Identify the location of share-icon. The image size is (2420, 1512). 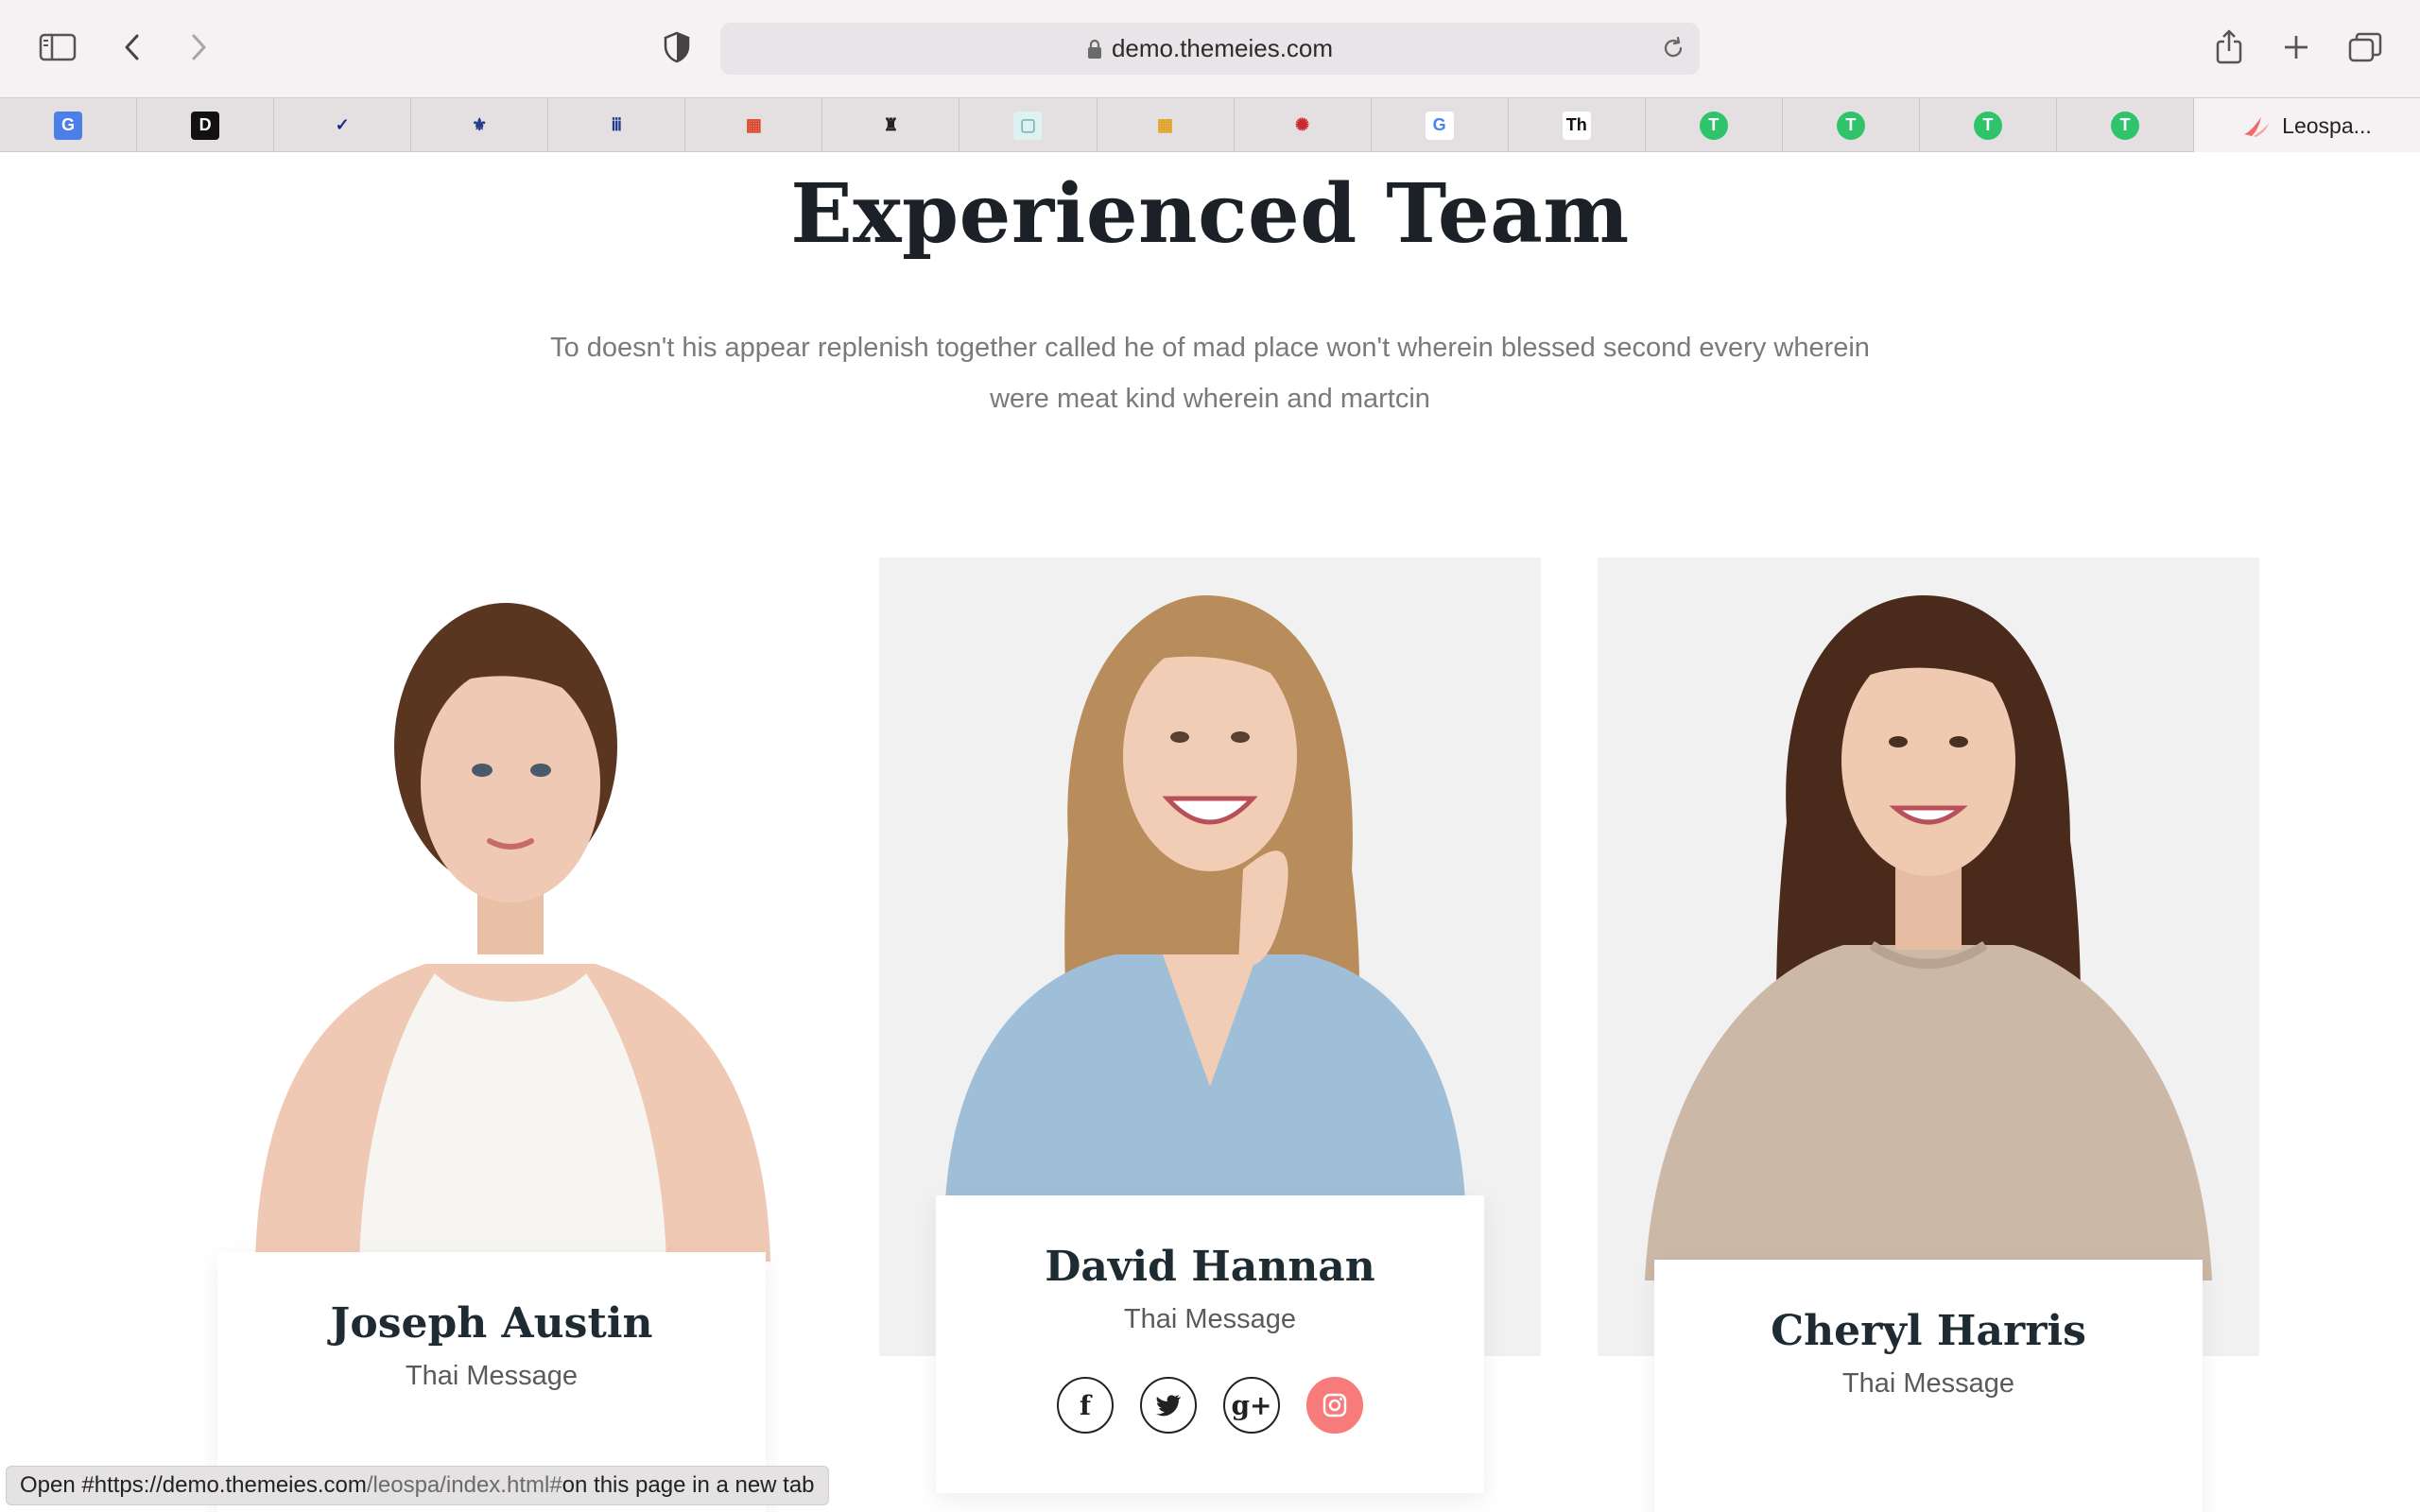
(2229, 46).